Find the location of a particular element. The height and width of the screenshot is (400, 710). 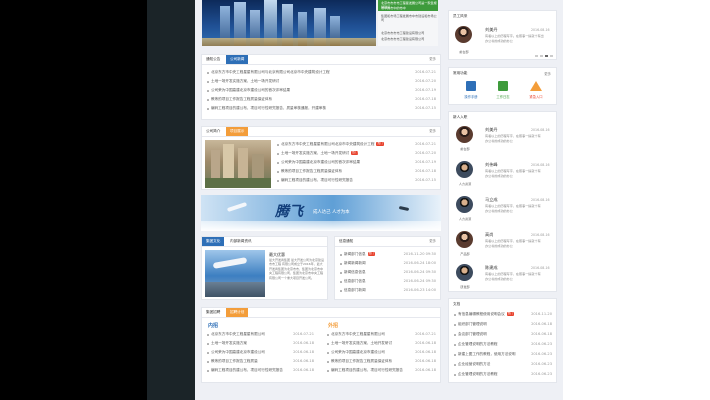

tab-company-news: 公司新闻 is located at coordinates (237, 59).